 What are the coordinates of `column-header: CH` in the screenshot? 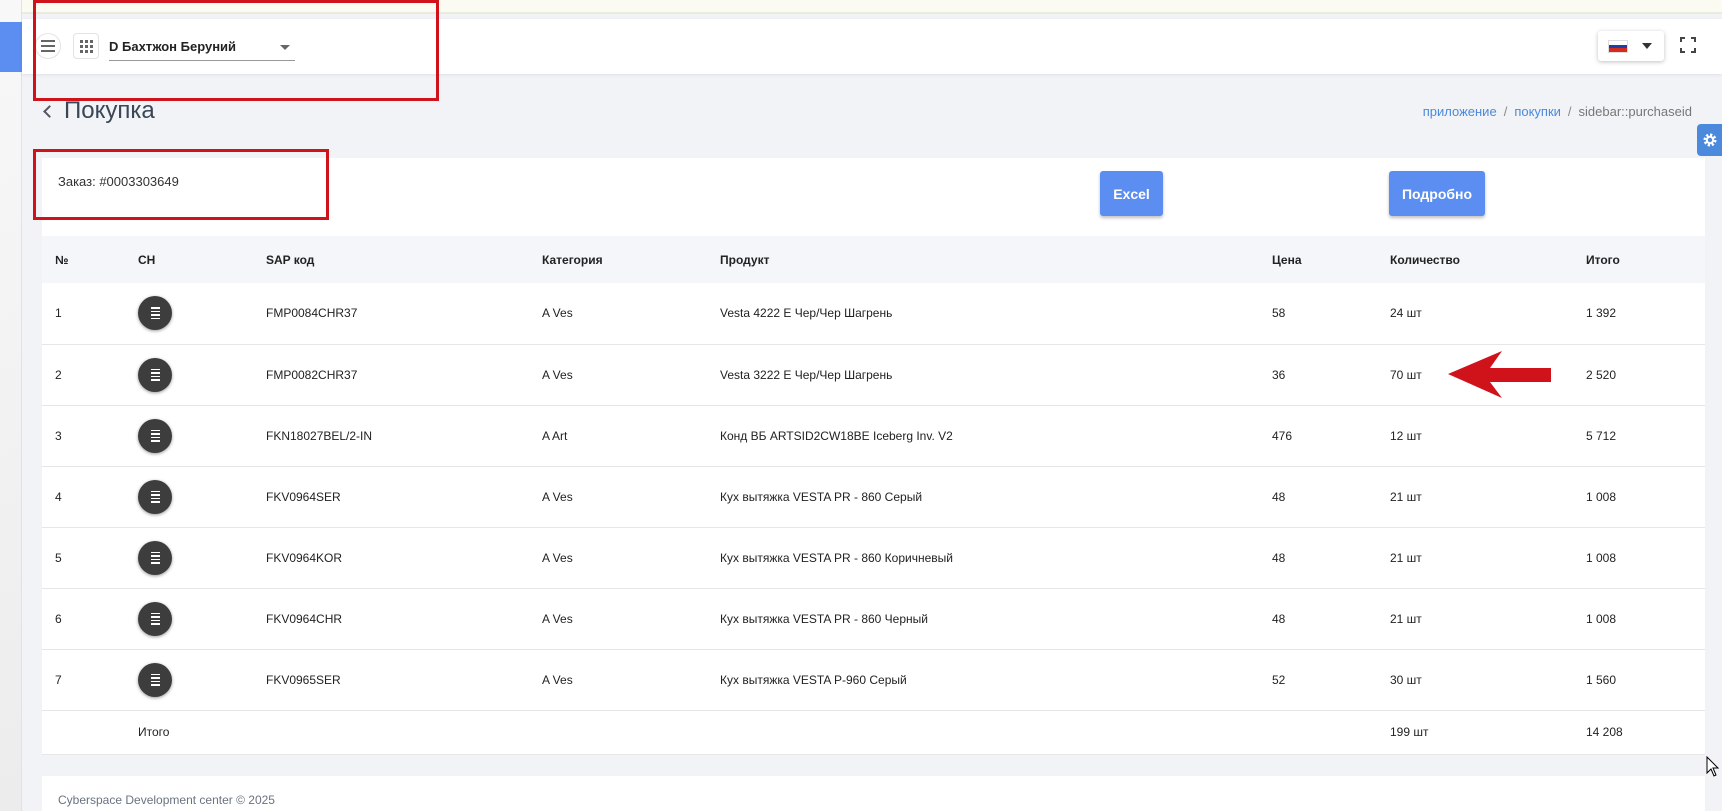 It's located at (147, 259).